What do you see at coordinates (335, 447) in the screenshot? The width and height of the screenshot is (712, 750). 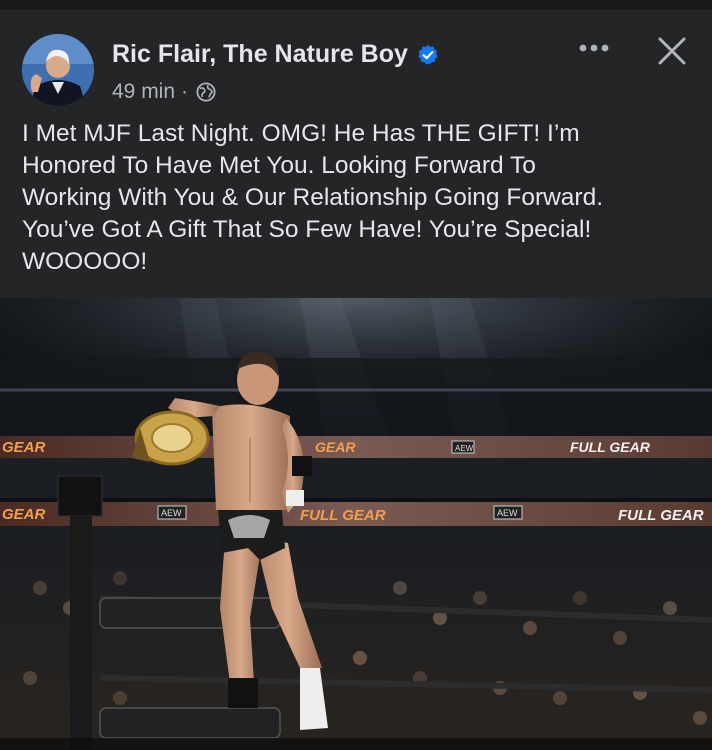 I see `banner-gear-text-2: GEAR` at bounding box center [335, 447].